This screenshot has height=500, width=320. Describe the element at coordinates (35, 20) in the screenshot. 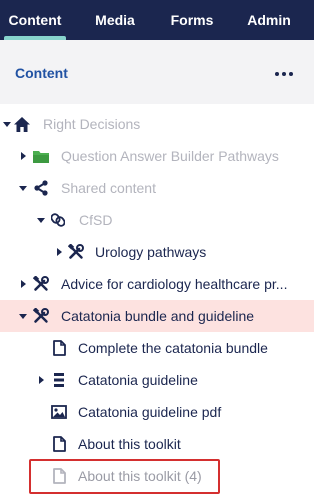

I see `tab-content: Content` at that location.